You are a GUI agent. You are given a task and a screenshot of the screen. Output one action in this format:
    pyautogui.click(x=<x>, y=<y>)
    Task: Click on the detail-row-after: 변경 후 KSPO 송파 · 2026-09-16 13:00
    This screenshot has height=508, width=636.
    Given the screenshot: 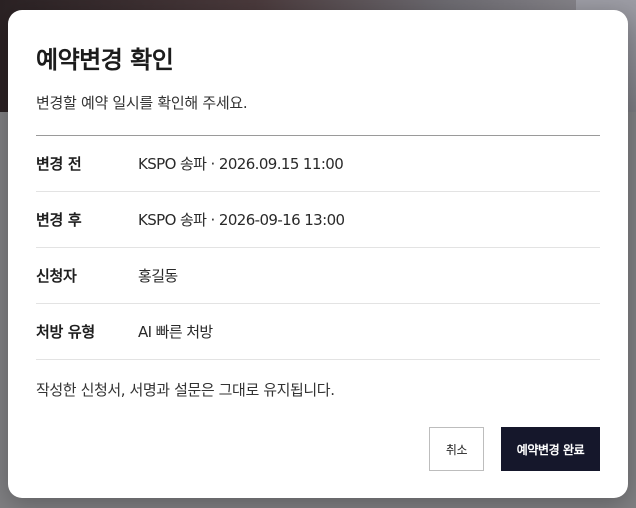 What is the action you would take?
    pyautogui.click(x=318, y=220)
    